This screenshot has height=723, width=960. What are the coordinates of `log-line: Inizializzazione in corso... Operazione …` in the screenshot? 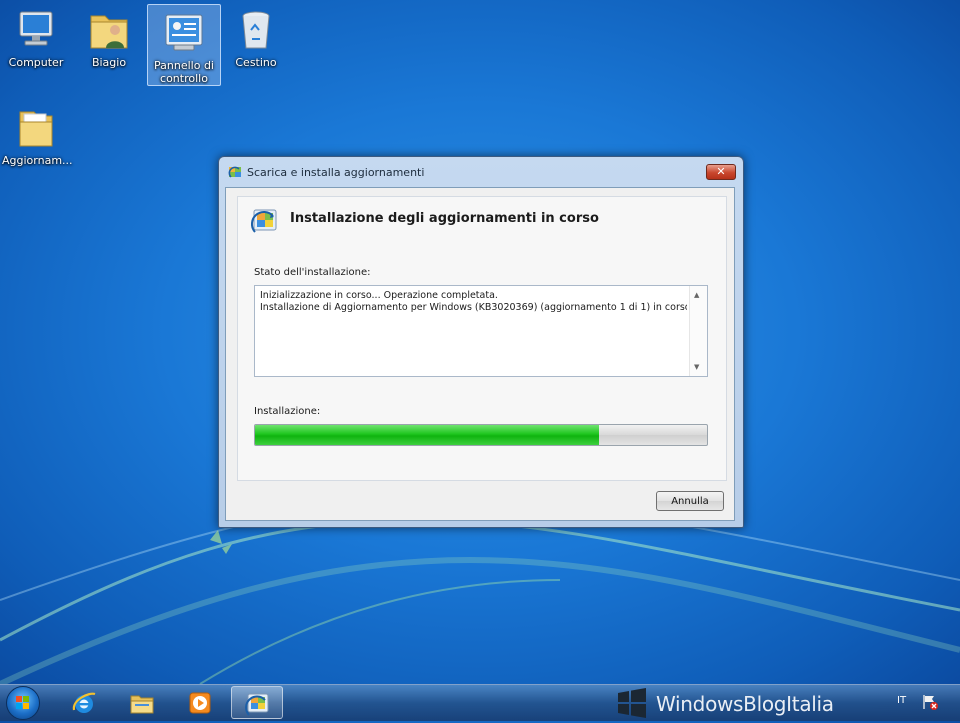 It's located at (379, 295).